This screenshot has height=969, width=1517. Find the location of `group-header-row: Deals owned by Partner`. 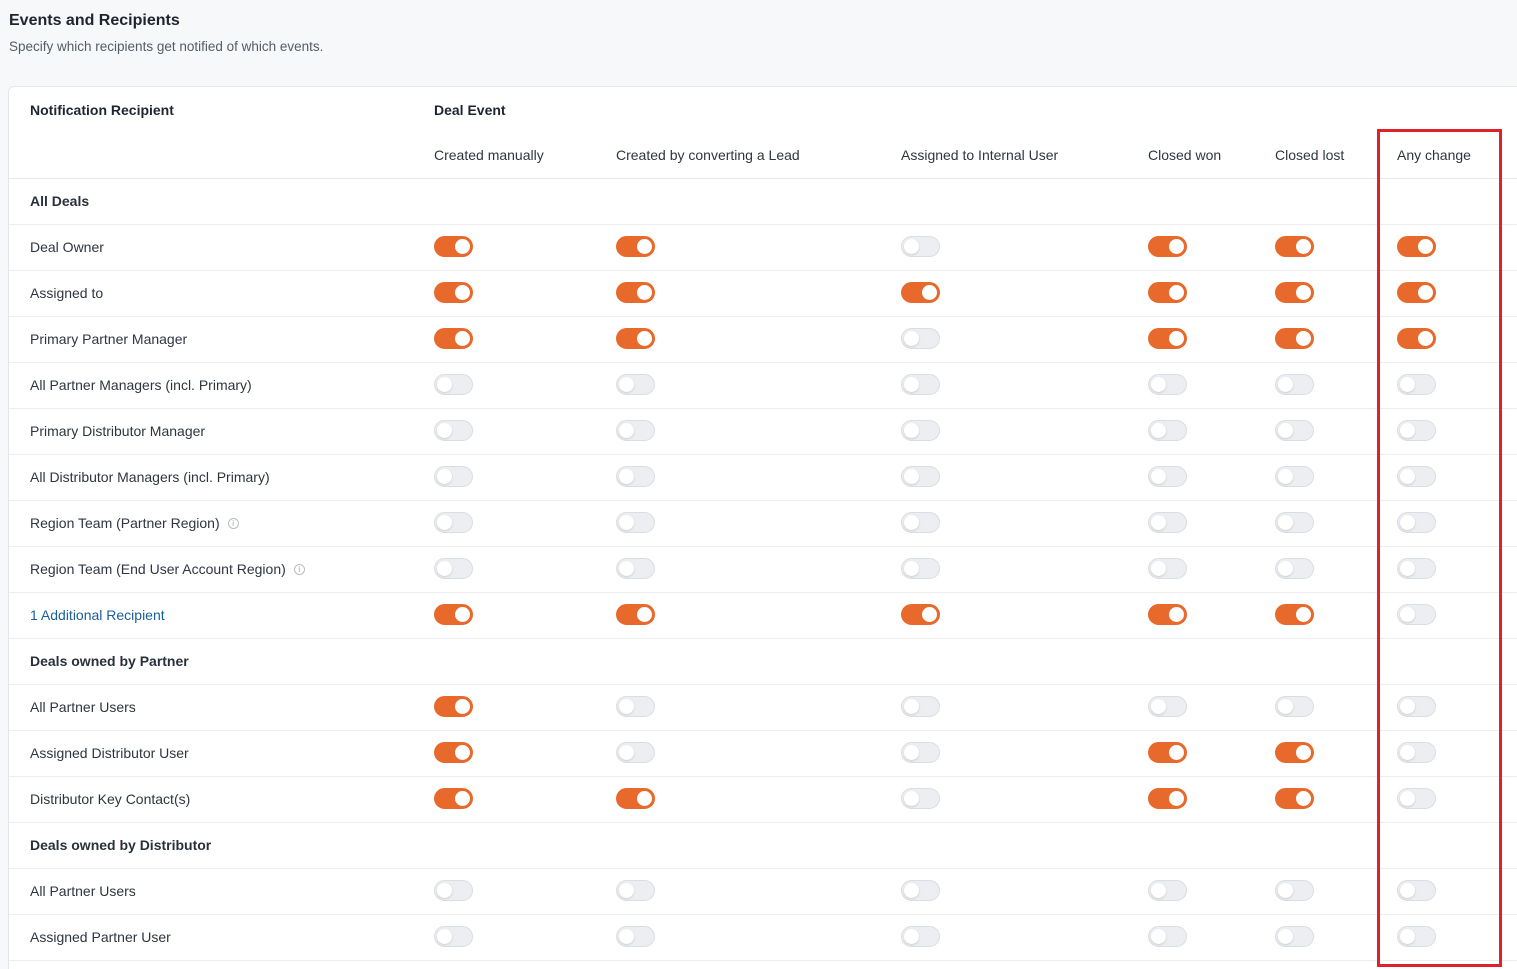

group-header-row: Deals owned by Partner is located at coordinates (763, 662).